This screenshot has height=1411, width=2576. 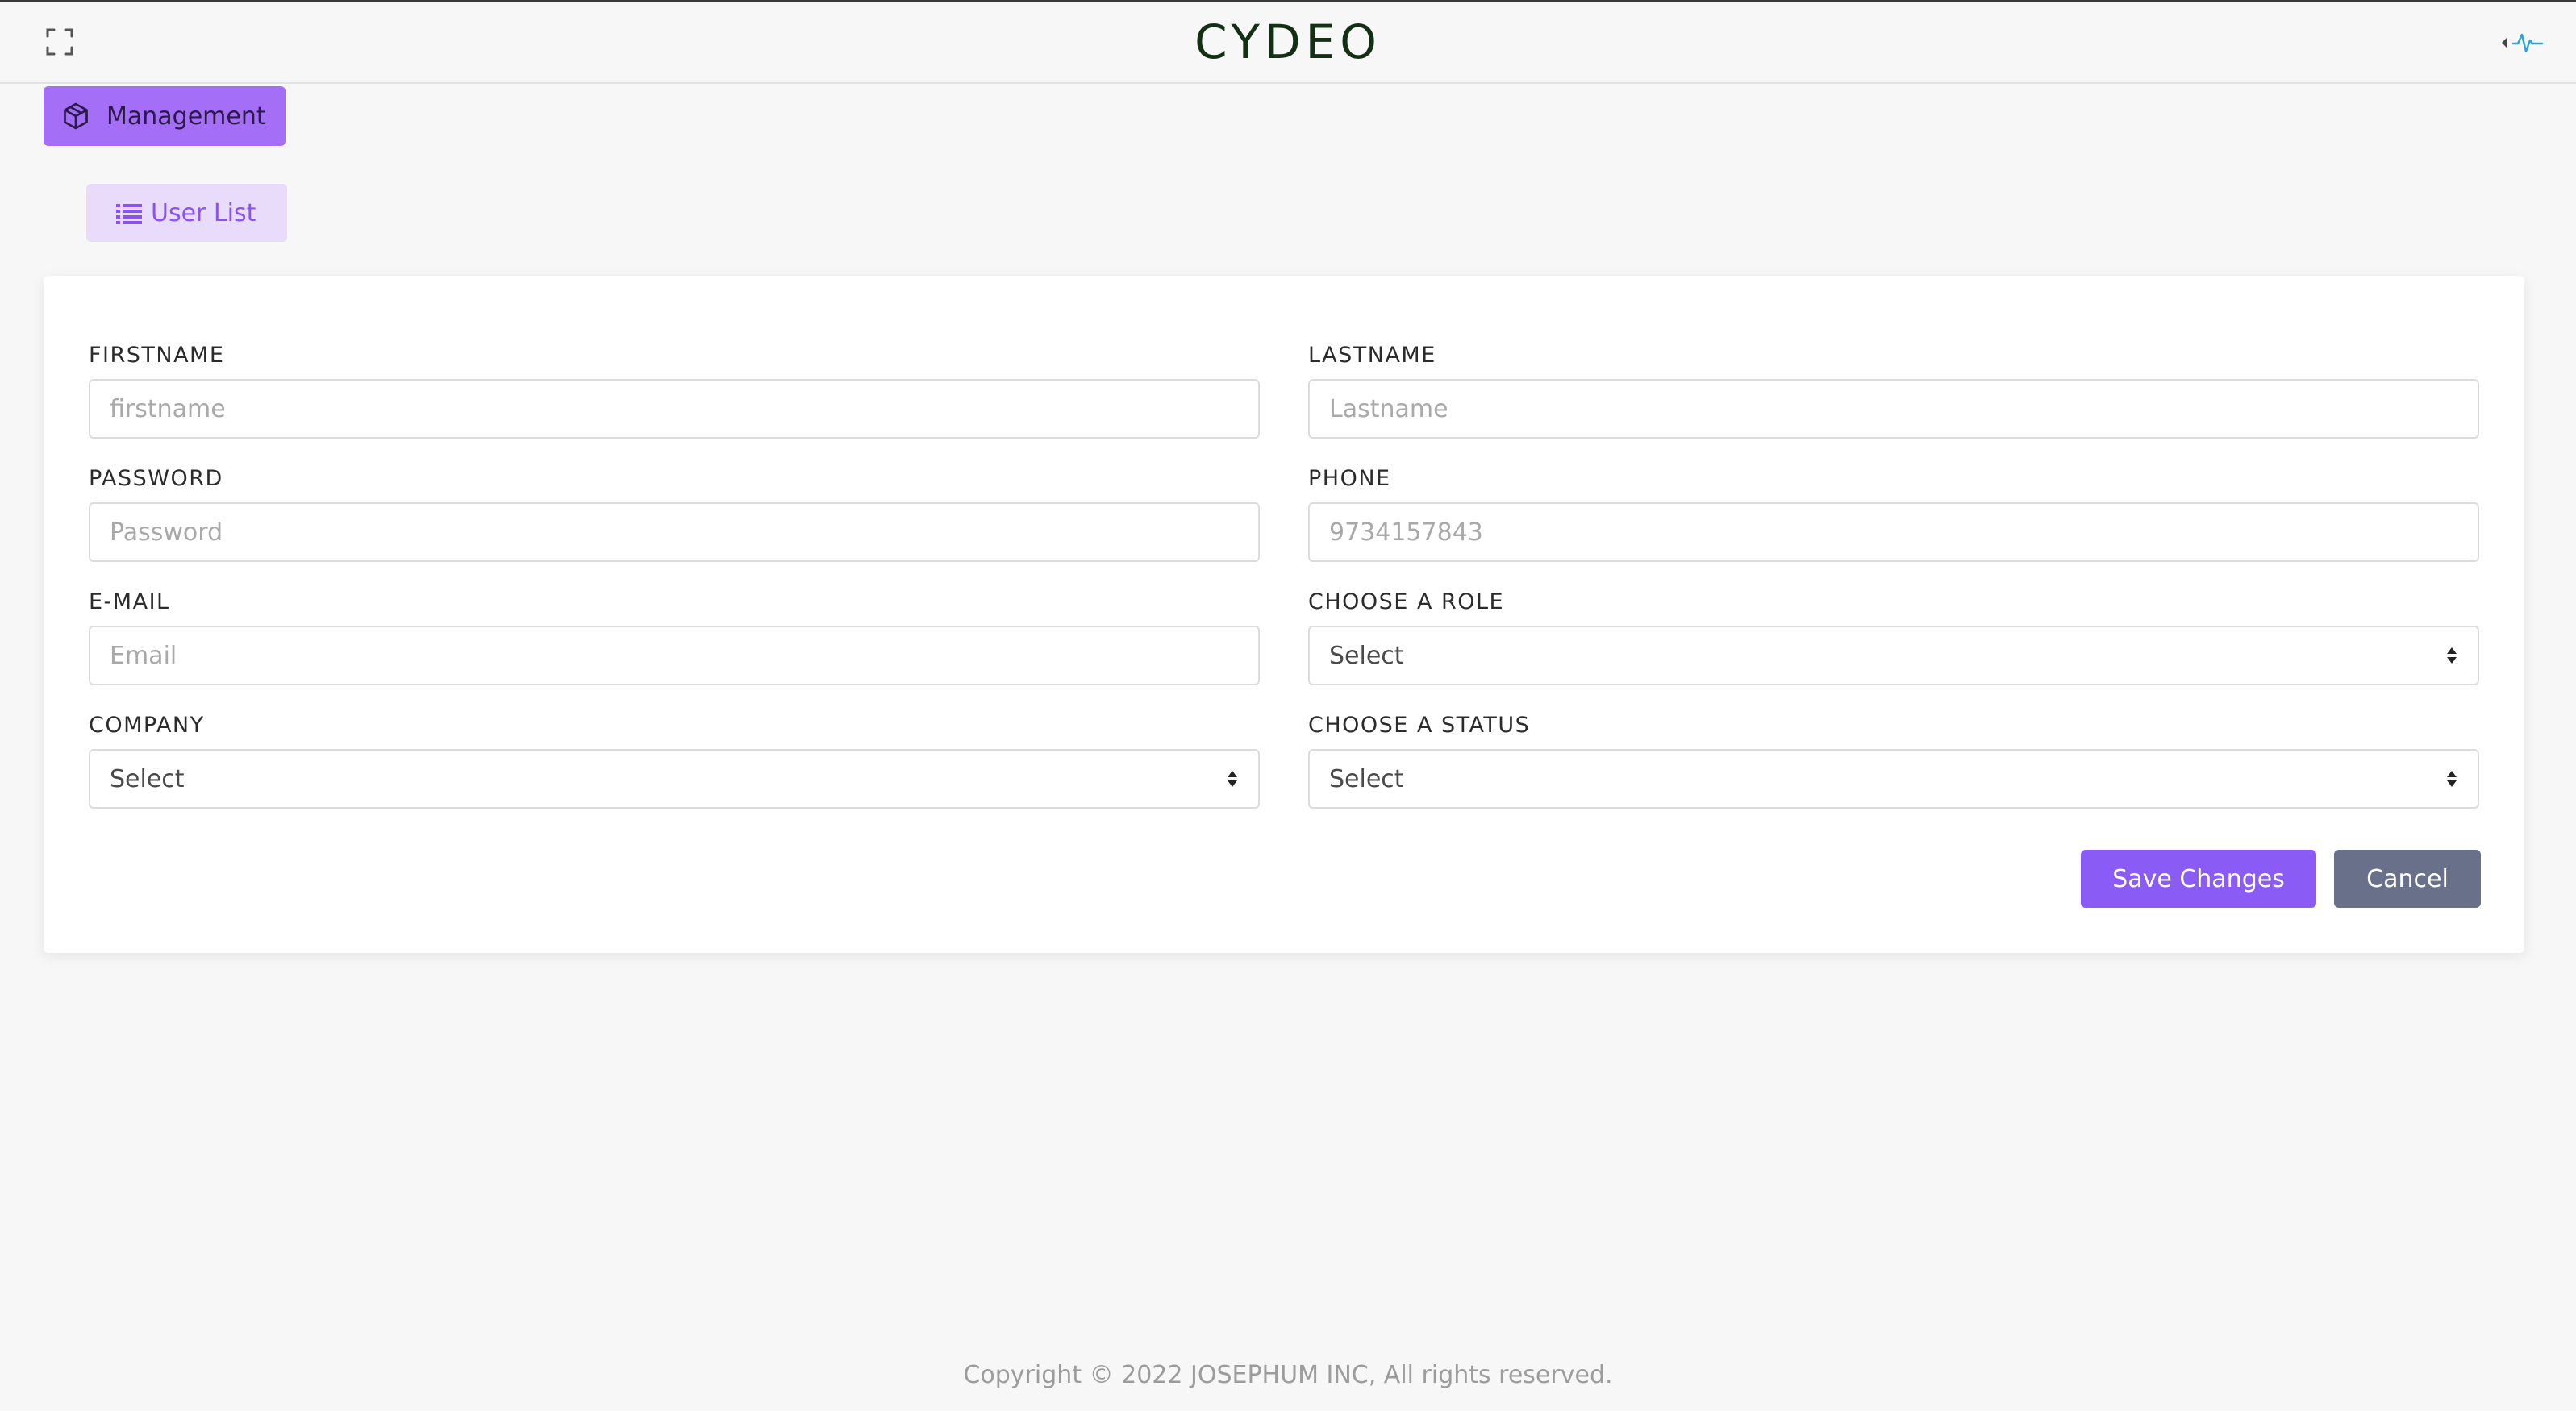 I want to click on management-button: Management, so click(x=165, y=116).